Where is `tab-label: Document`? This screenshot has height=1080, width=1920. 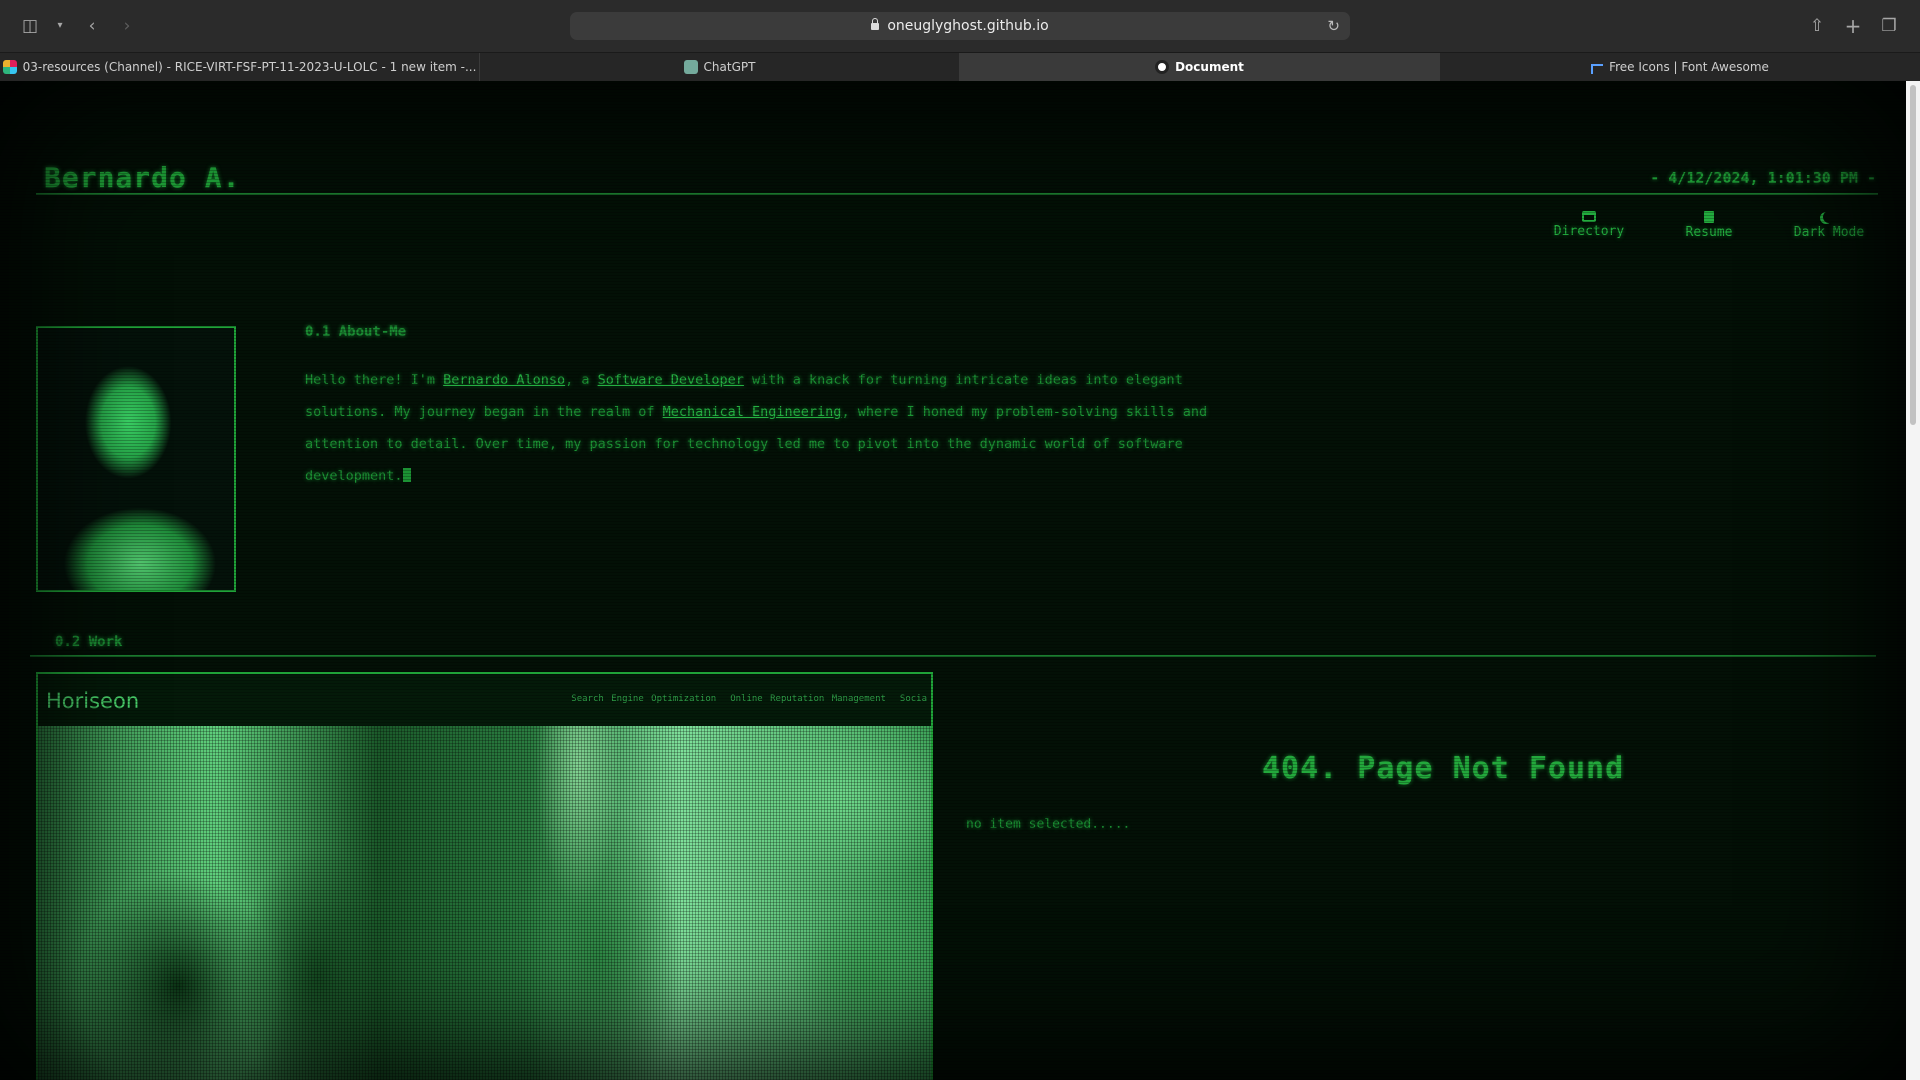
tab-label: Document is located at coordinates (1209, 67).